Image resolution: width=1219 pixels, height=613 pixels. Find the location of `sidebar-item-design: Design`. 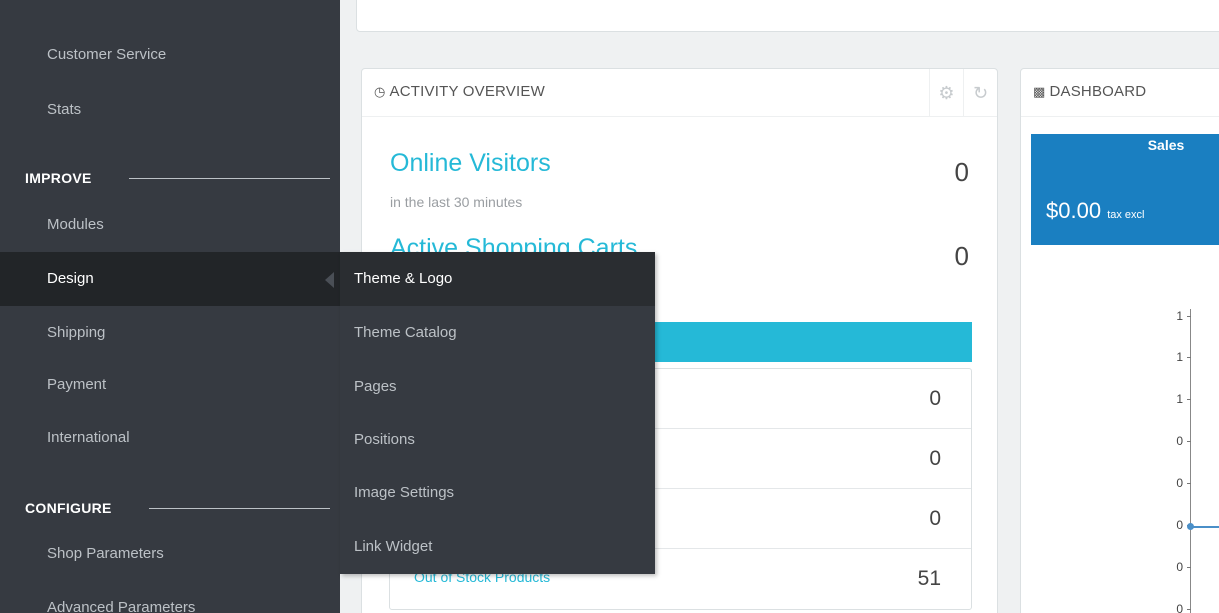

sidebar-item-design: Design is located at coordinates (170, 279).